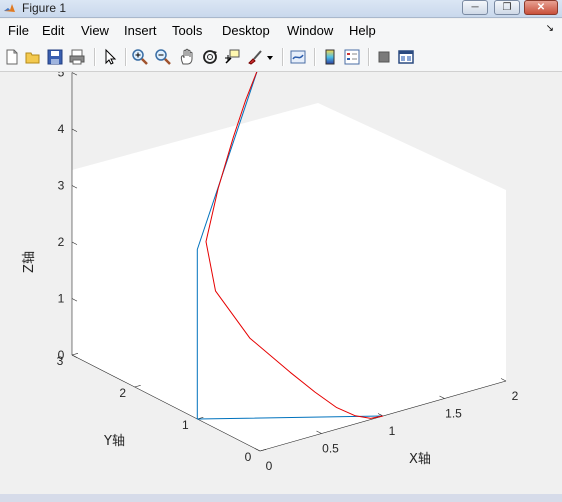  Describe the element at coordinates (255, 57) in the screenshot. I see `brush-icon` at that location.